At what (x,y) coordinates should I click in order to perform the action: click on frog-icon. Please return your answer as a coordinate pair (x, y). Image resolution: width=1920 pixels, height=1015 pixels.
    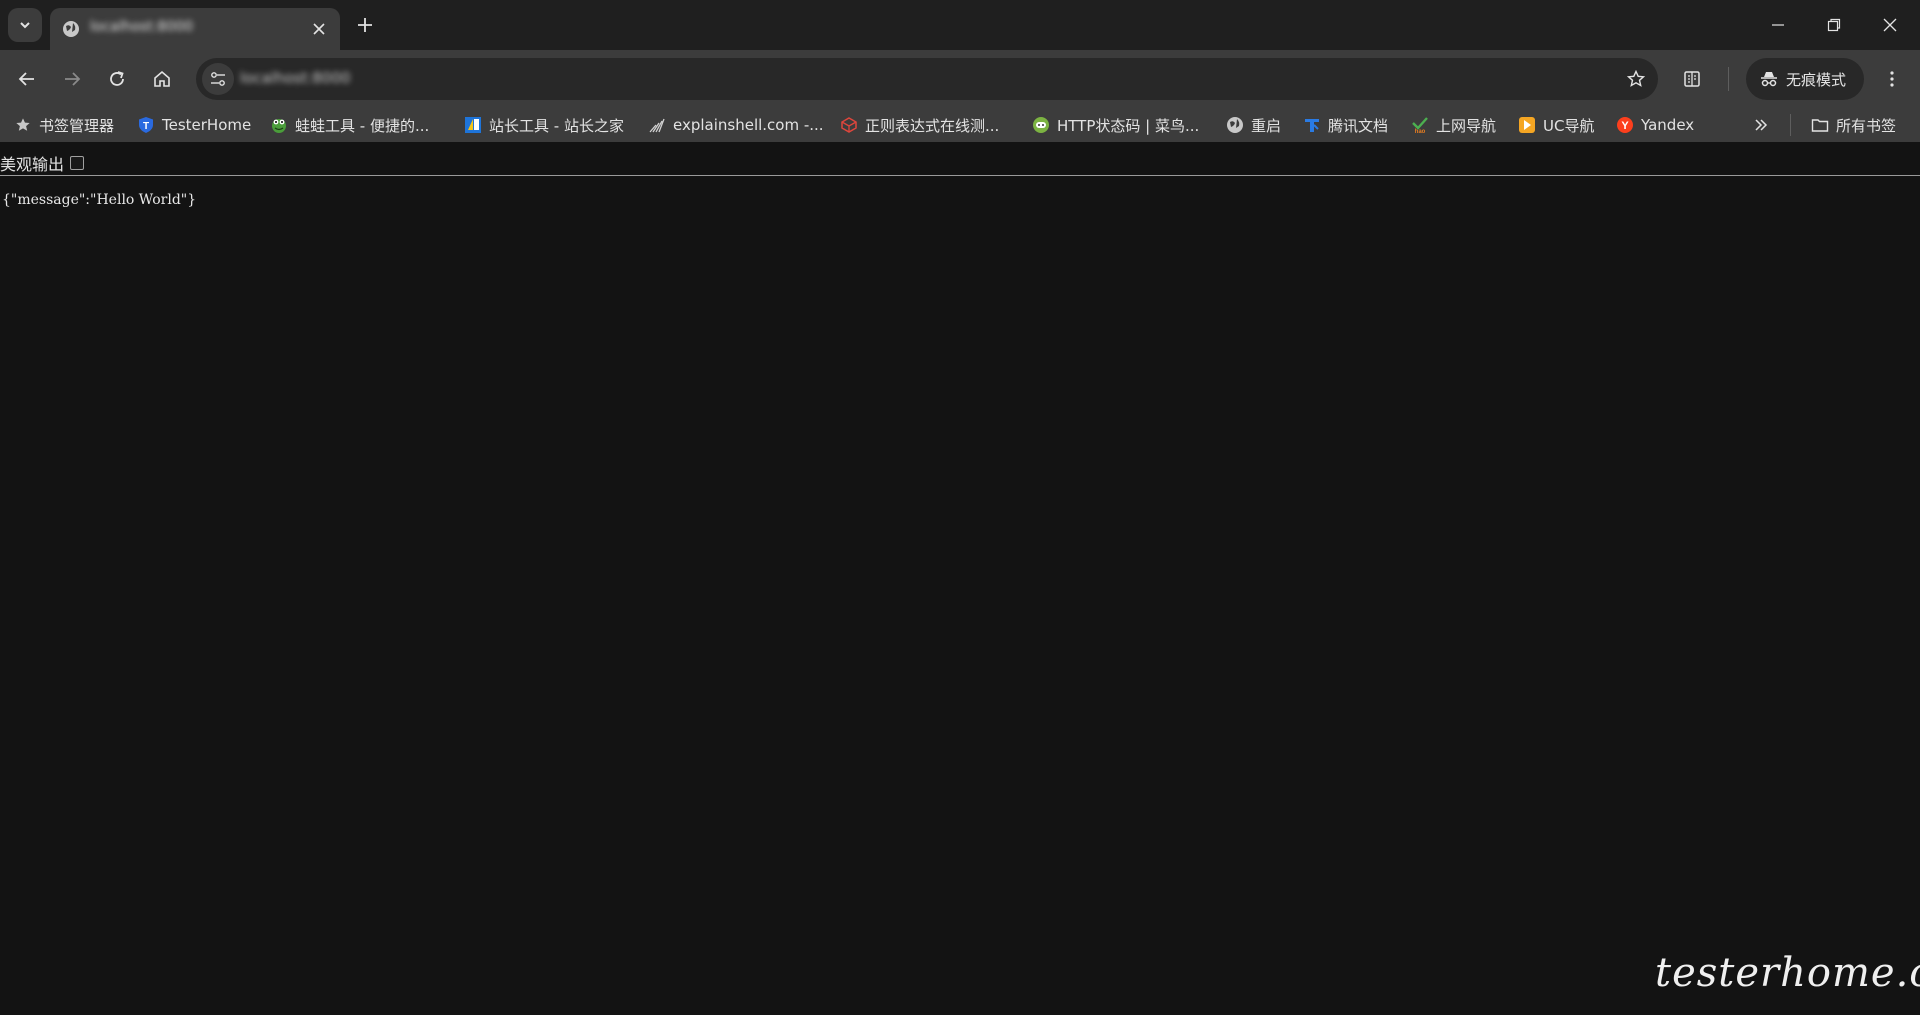
    Looking at the image, I should click on (279, 125).